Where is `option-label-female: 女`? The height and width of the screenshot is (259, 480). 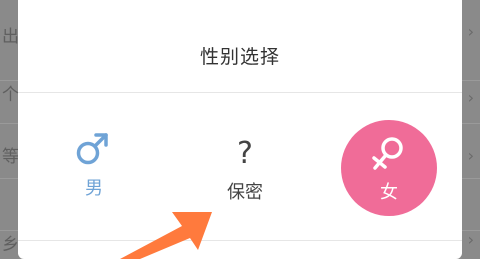 option-label-female: 女 is located at coordinates (389, 192).